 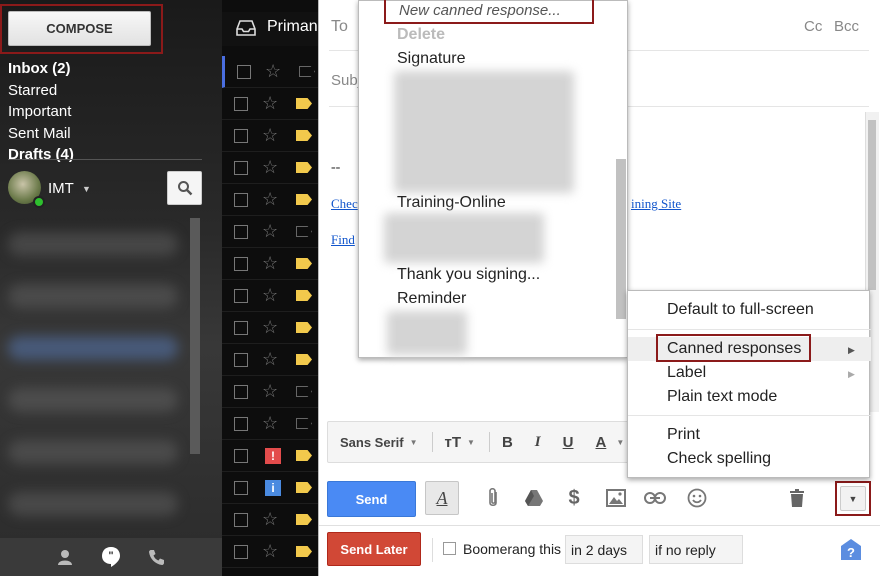 I want to click on user-menu-caret-icon: ▼, so click(x=86, y=189).